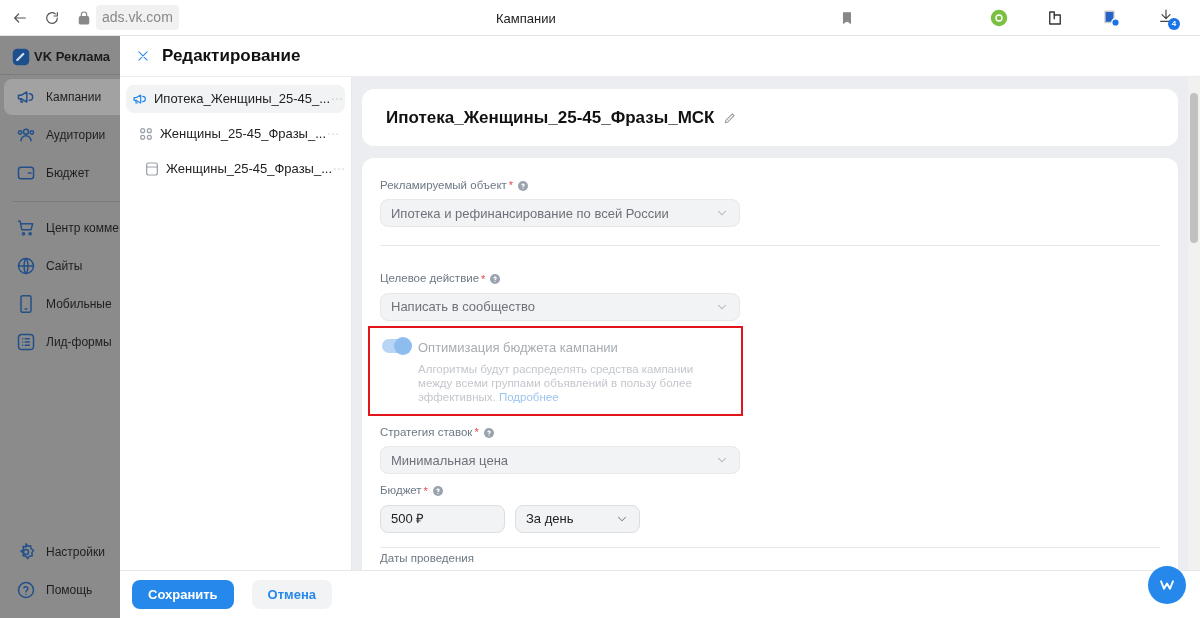 The image size is (1200, 618). What do you see at coordinates (21, 57) in the screenshot?
I see `logo-icon` at bounding box center [21, 57].